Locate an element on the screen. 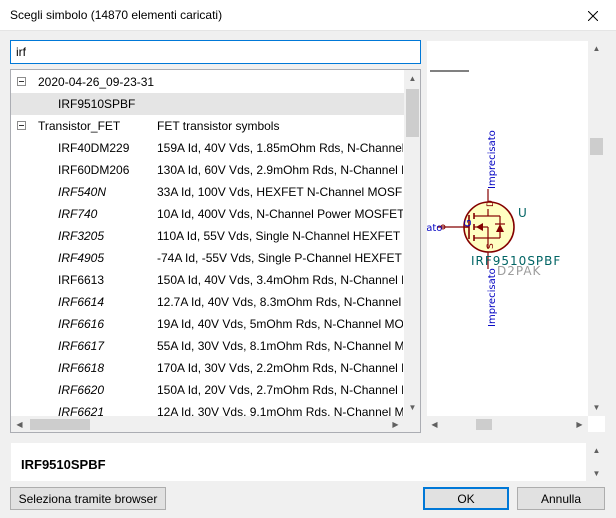  preview-horizontal-scrollbar: ◀ ▶ is located at coordinates (507, 424).